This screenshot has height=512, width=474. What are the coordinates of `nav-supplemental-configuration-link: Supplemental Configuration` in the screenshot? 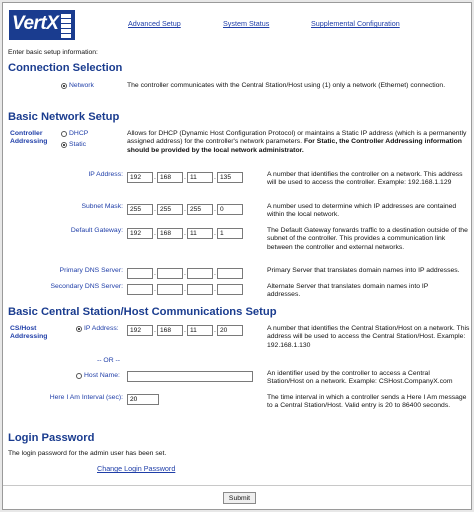 It's located at (355, 23).